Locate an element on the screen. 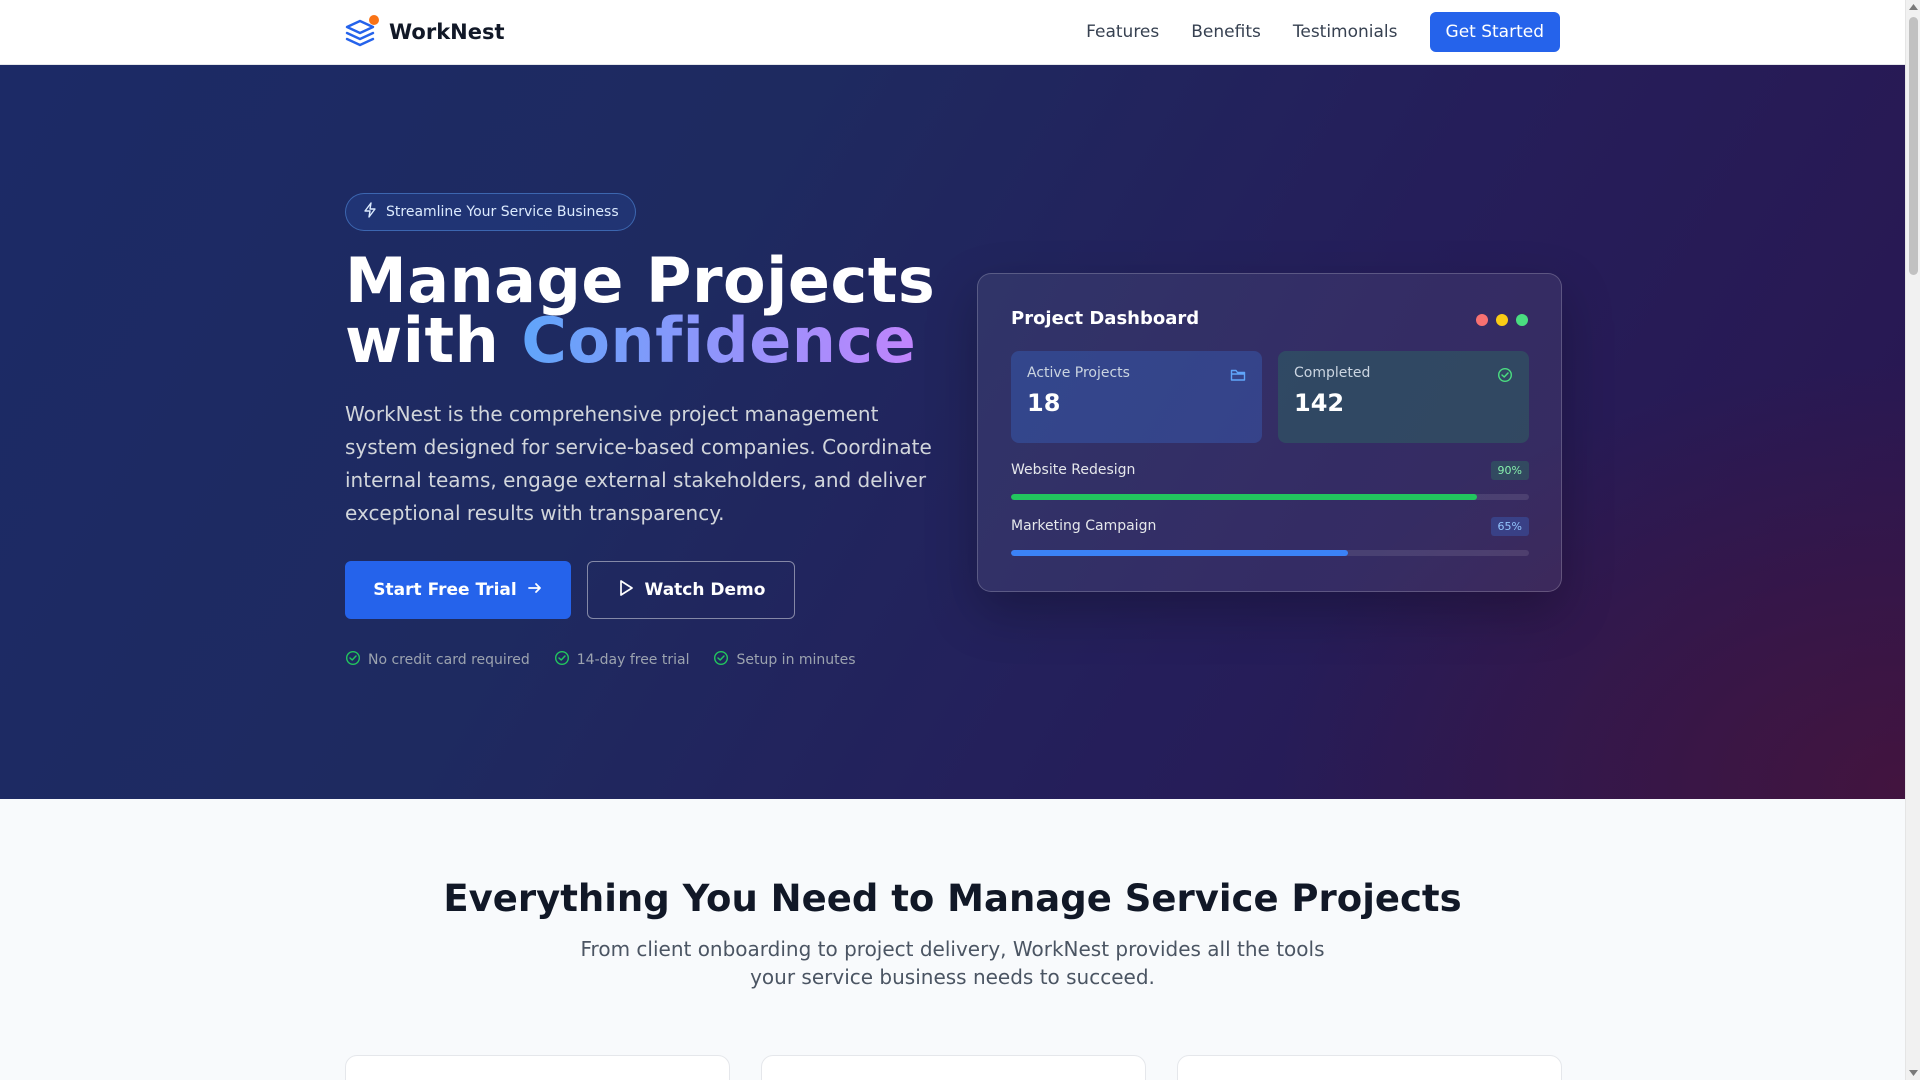  perk-item: No credit card required is located at coordinates (437, 660).